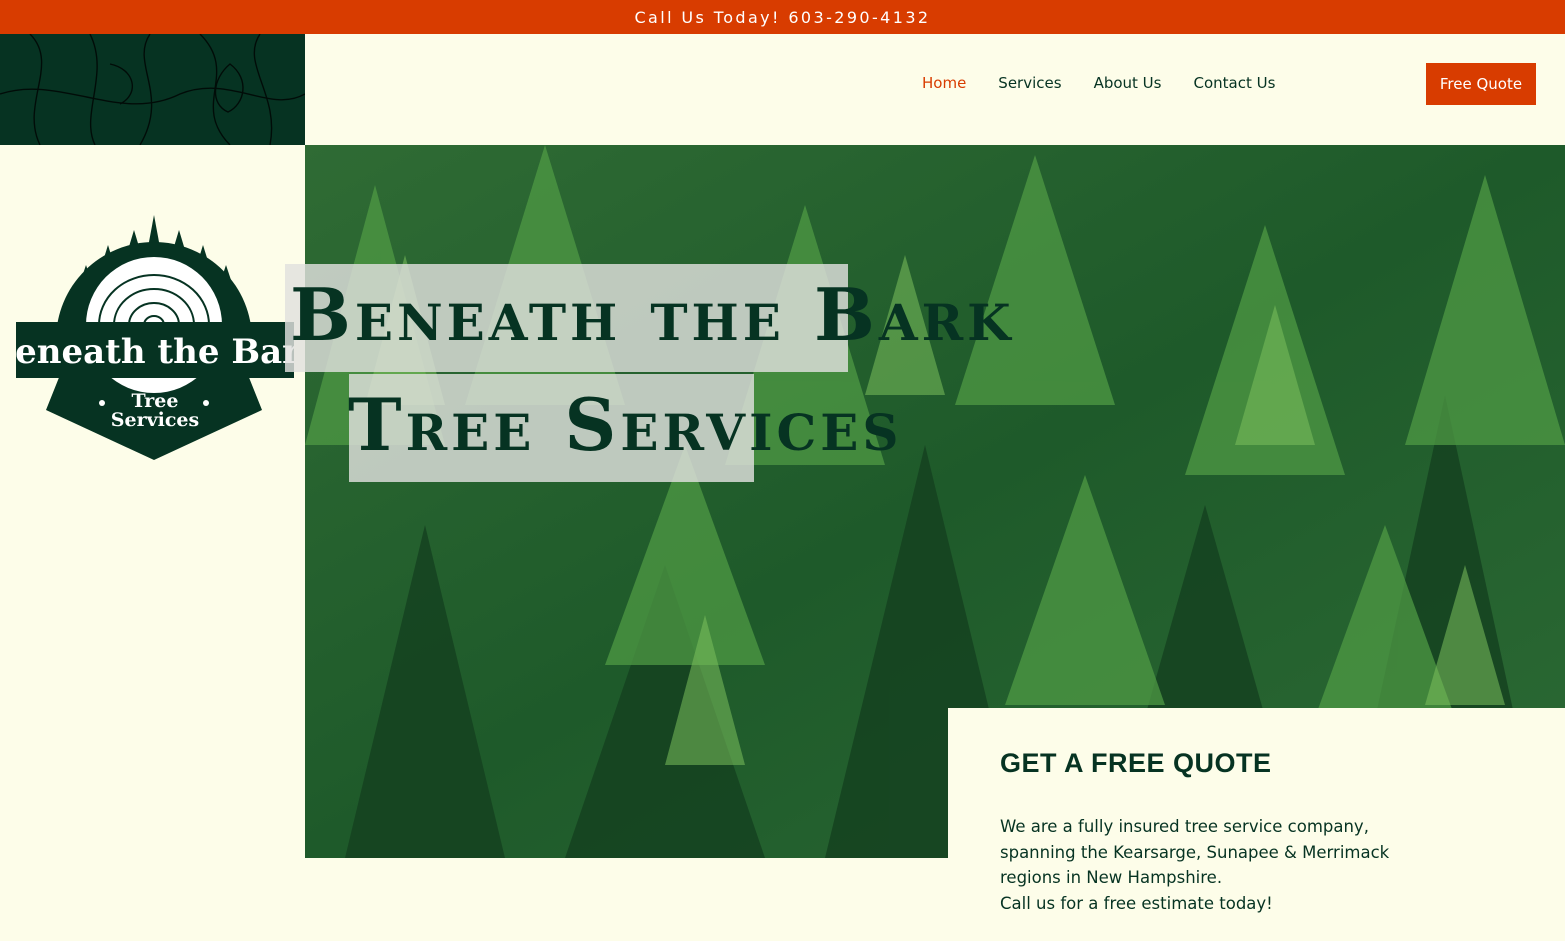 This screenshot has height=941, width=1565. Describe the element at coordinates (1234, 83) in the screenshot. I see `nav-contact-us: Contact Us` at that location.